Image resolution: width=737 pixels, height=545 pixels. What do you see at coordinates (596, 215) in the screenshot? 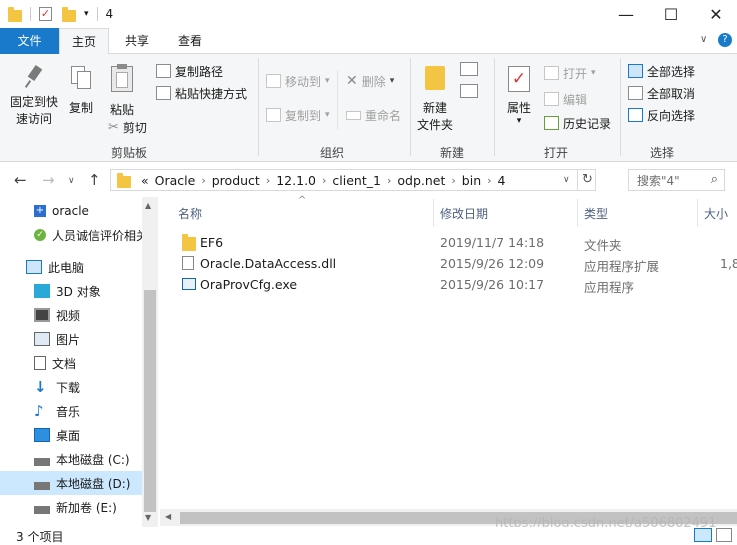
I see `column-header-type: 类型` at bounding box center [596, 215].